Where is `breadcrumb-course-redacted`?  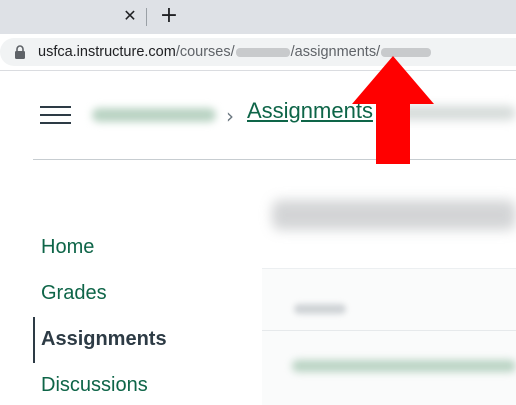
breadcrumb-course-redacted is located at coordinates (154, 115).